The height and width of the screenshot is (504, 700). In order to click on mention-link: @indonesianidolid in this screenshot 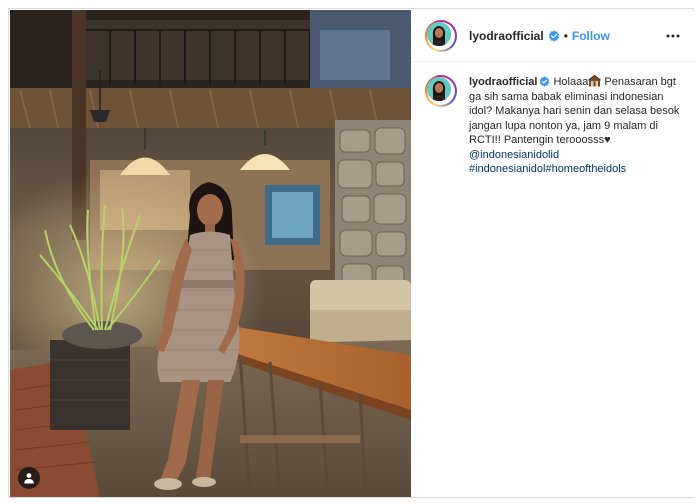, I will do `click(514, 155)`.